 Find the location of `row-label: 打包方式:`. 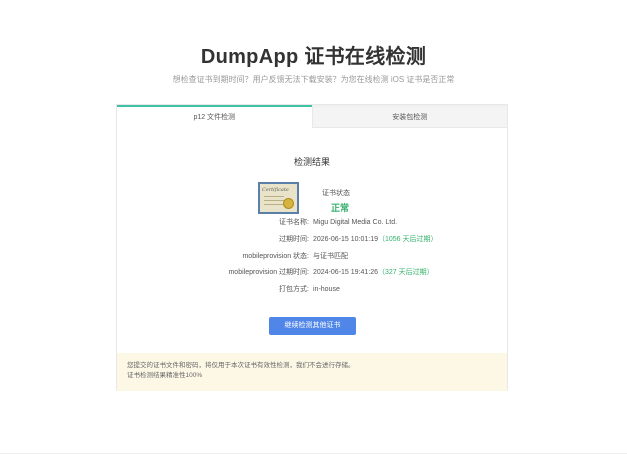

row-label: 打包方式: is located at coordinates (294, 289).